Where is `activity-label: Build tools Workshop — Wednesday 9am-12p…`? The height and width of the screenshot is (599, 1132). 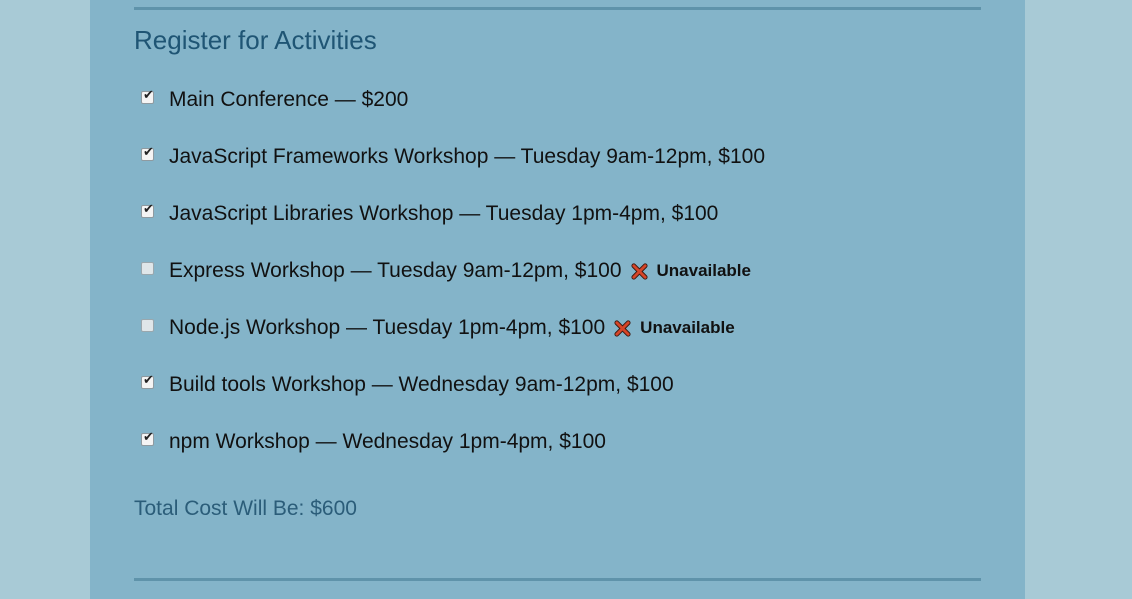 activity-label: Build tools Workshop — Wednesday 9am-12p… is located at coordinates (421, 384).